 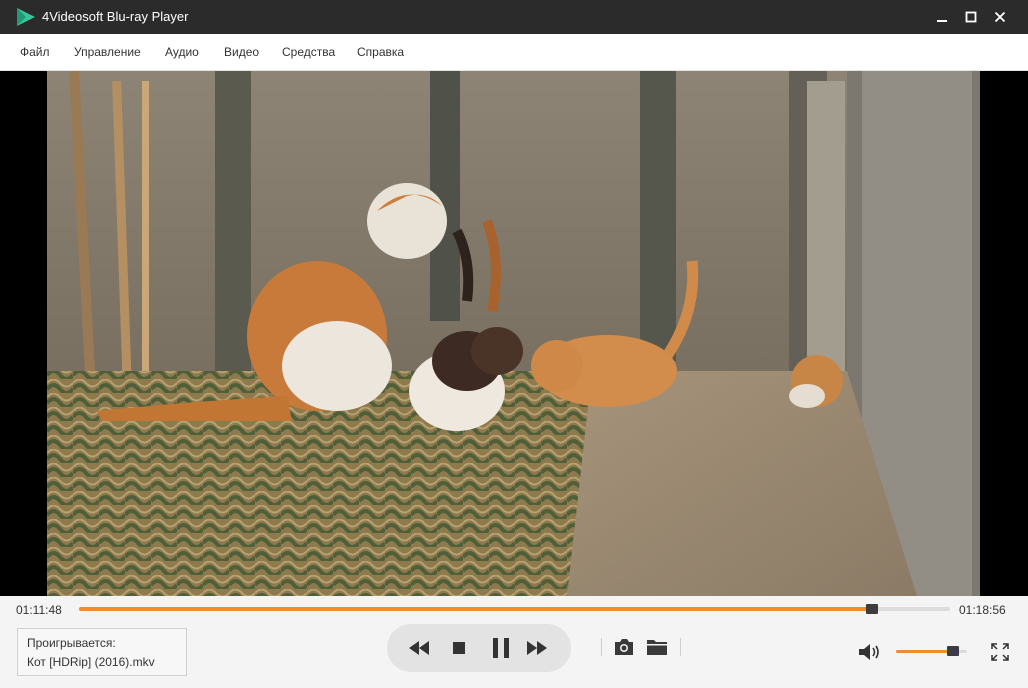 I want to click on progress-thumb, so click(x=871, y=609).